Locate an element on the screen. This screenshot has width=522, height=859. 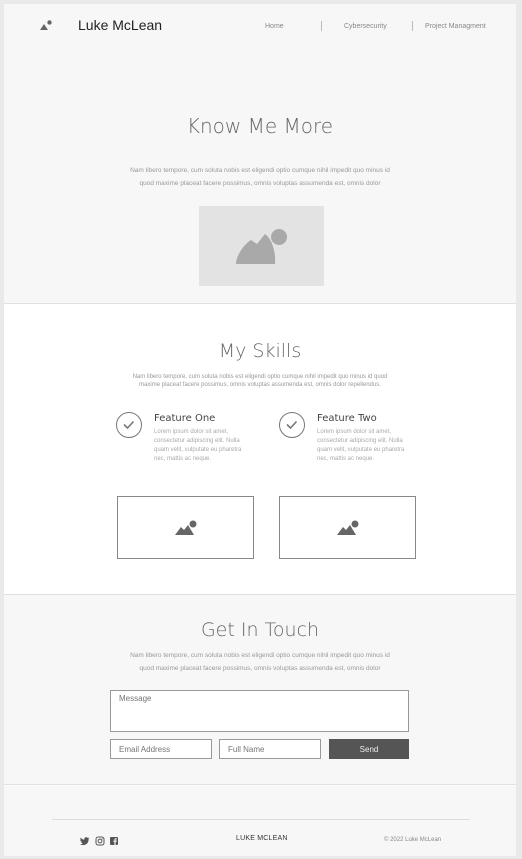
instagram-icon is located at coordinates (100, 841).